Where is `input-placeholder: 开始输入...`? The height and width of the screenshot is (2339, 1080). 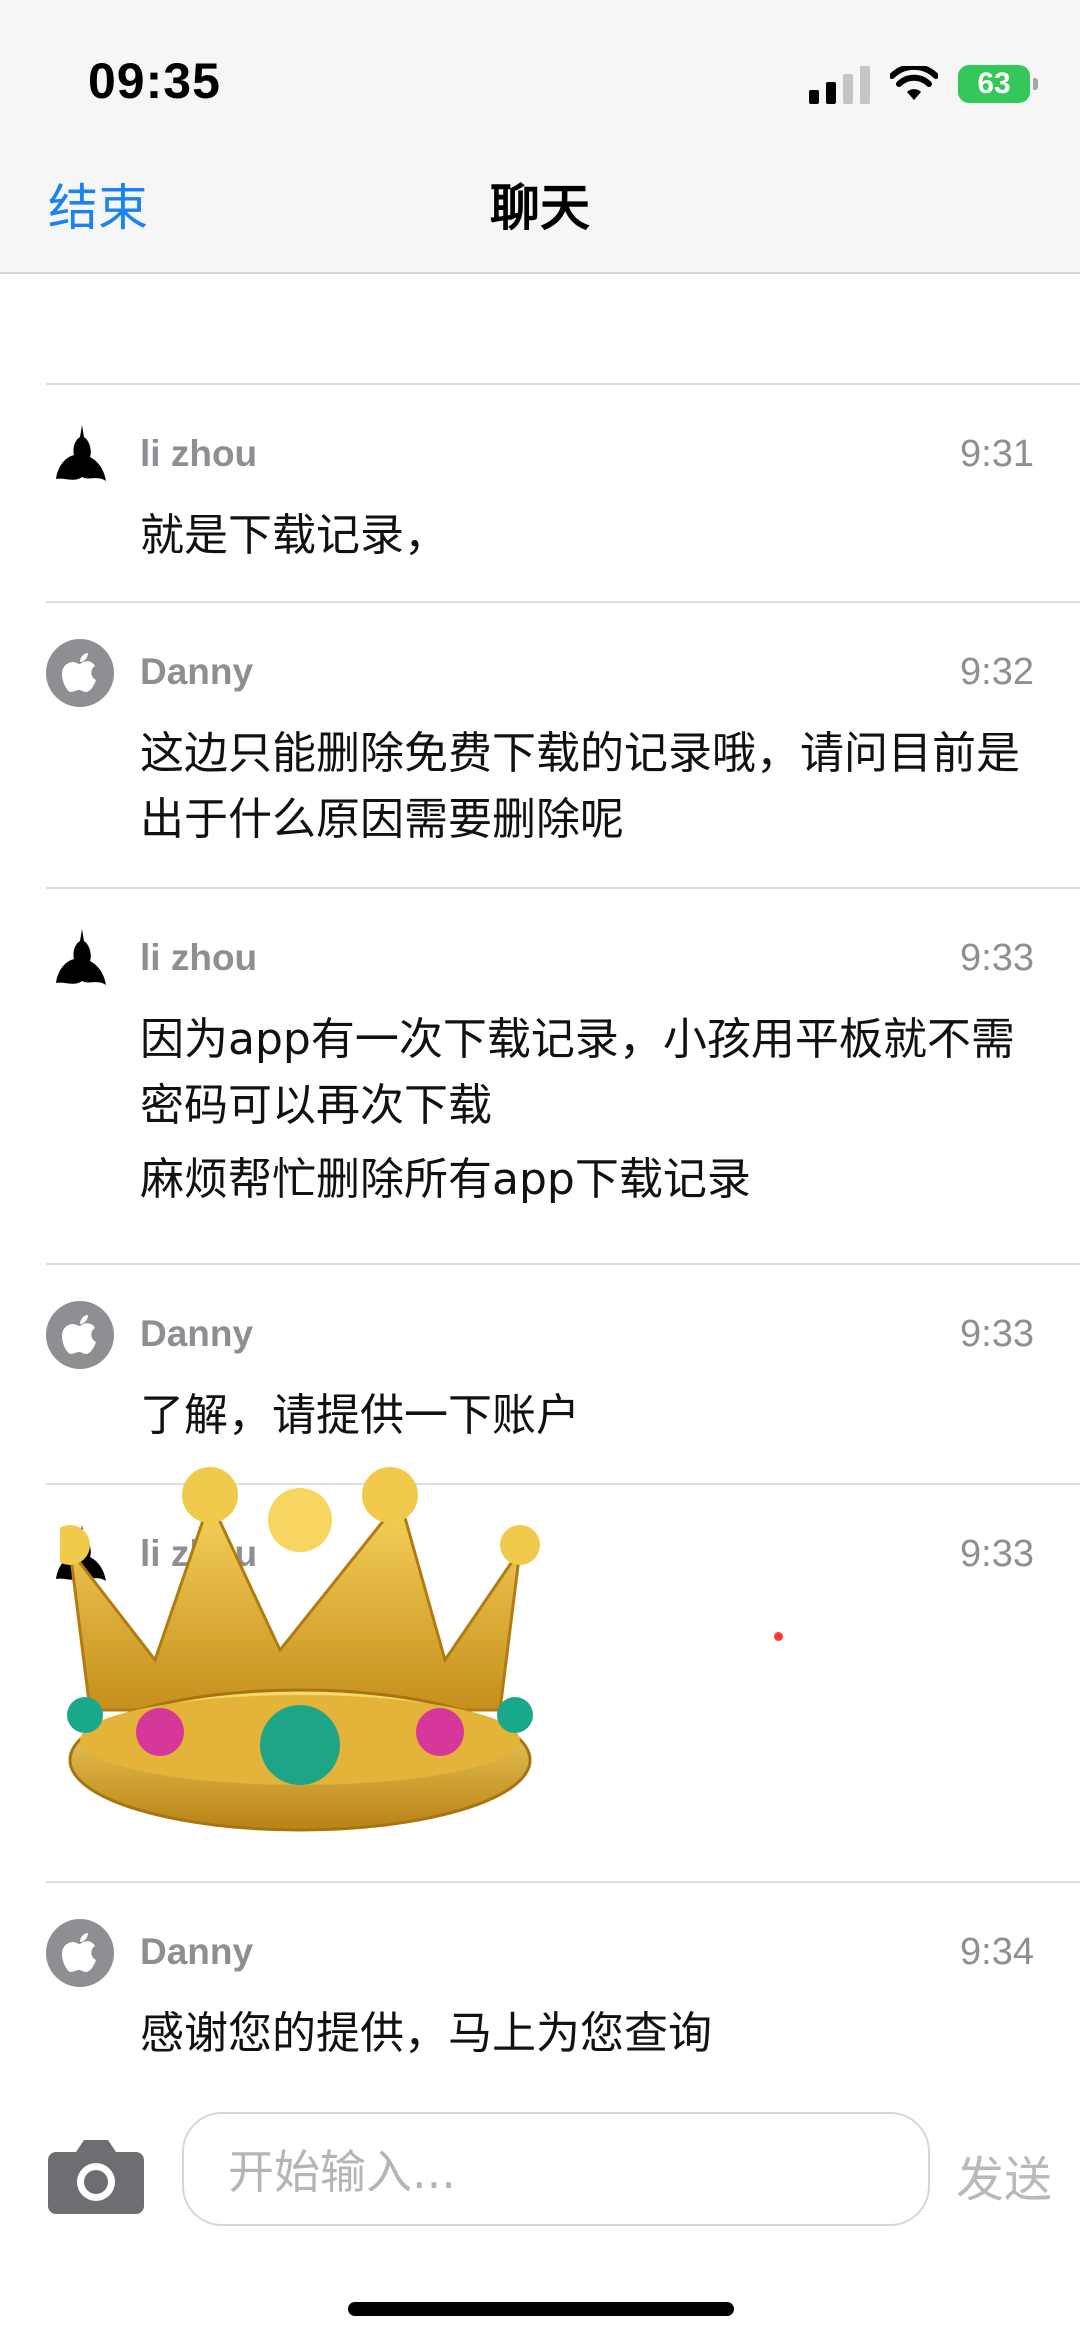
input-placeholder: 开始输入... is located at coordinates (342, 2172).